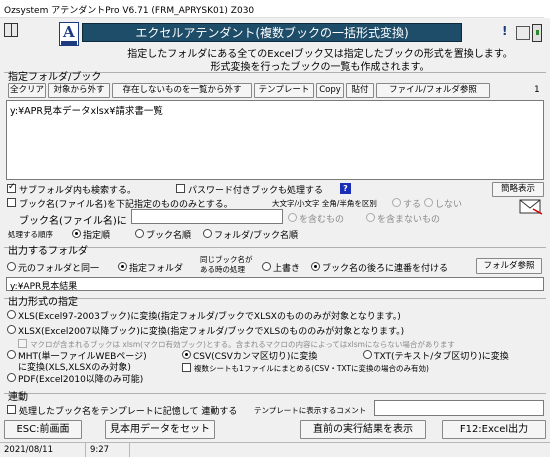 The width and height of the screenshot is (550, 457). Describe the element at coordinates (284, 90) in the screenshot. I see `template-button: テンプレート` at that location.